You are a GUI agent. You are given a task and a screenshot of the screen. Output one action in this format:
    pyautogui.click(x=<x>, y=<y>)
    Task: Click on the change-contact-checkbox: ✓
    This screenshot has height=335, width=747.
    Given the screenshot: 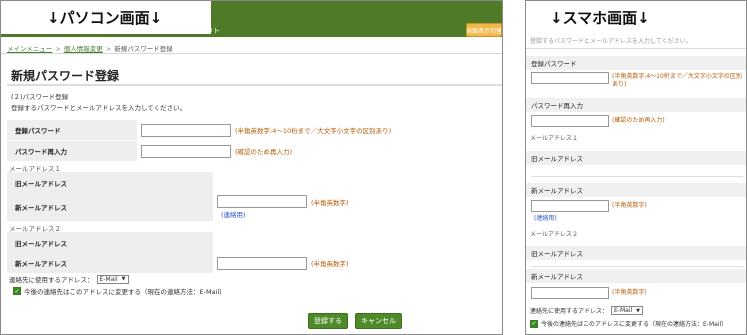 What is the action you would take?
    pyautogui.click(x=17, y=291)
    